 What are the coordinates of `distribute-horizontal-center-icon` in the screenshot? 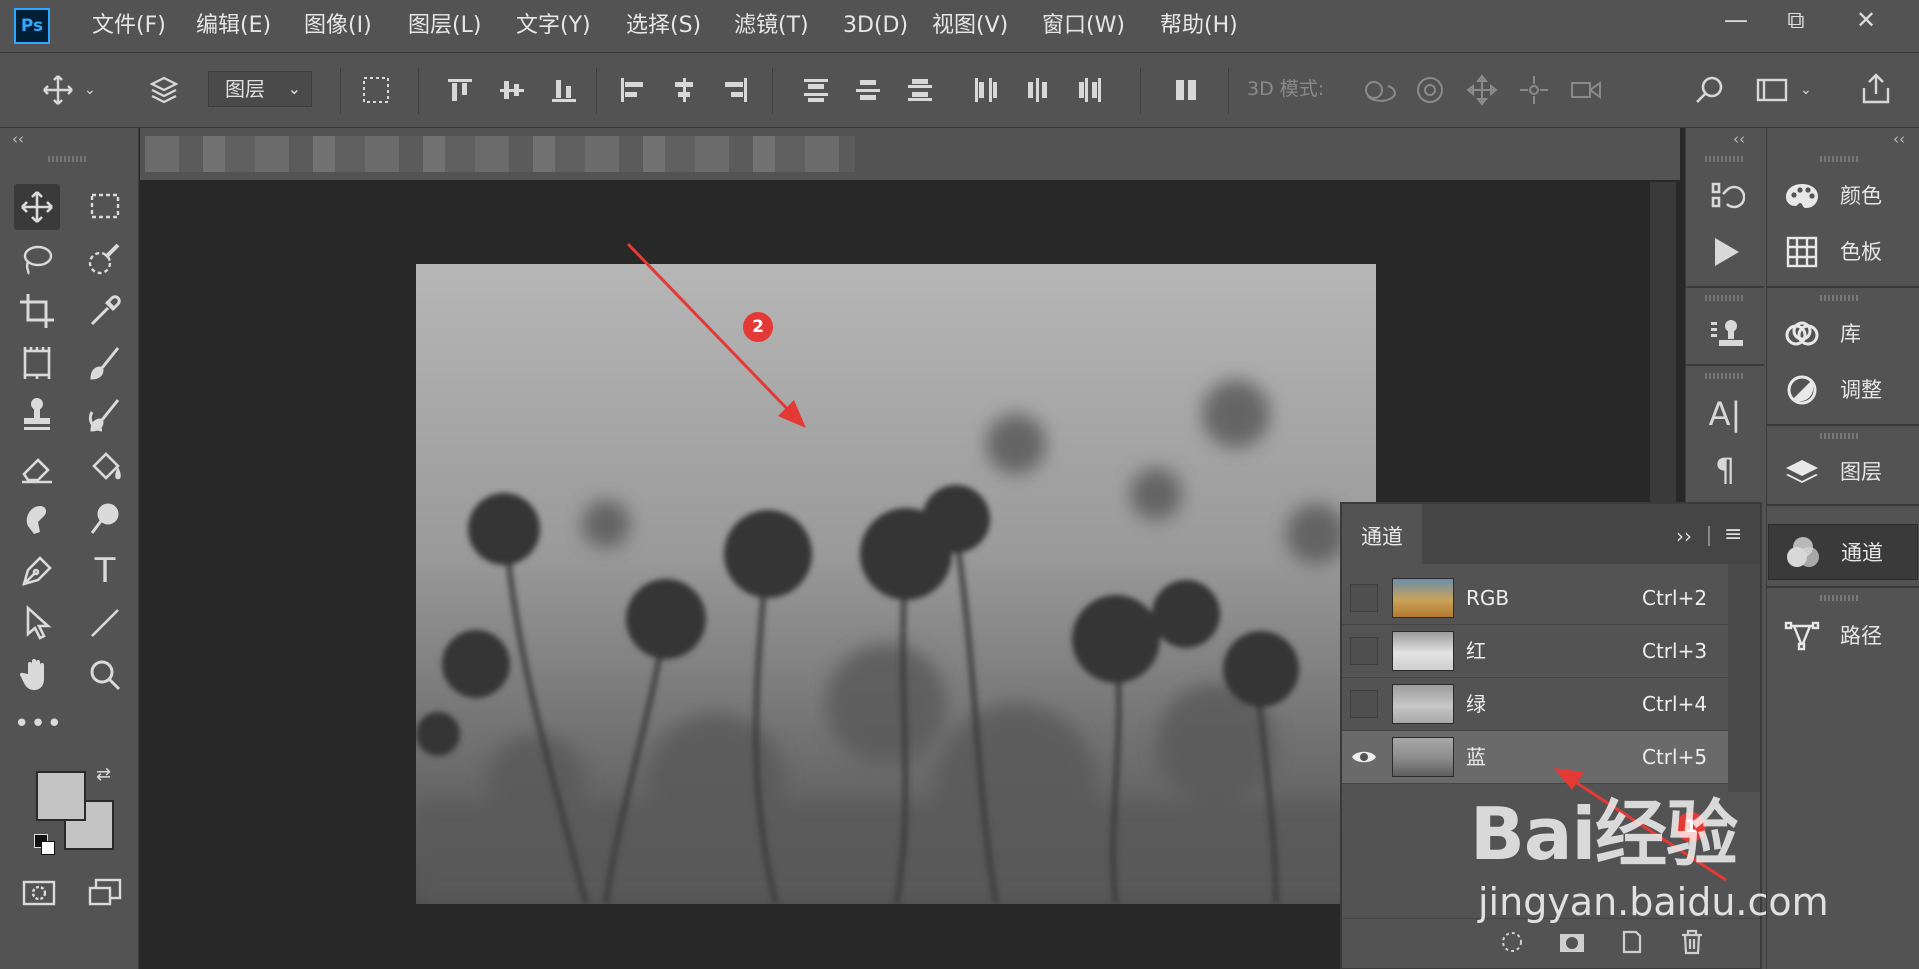 It's located at (1038, 90).